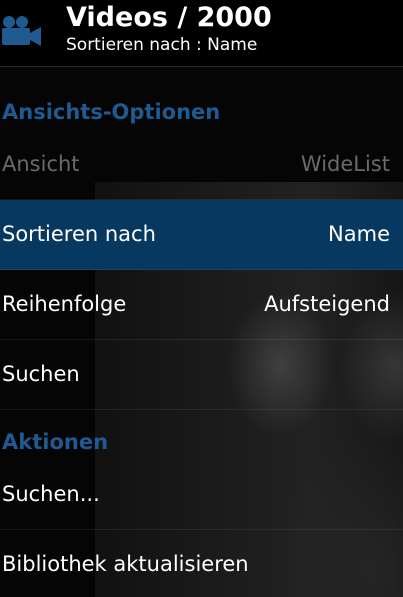 This screenshot has height=597, width=403. Describe the element at coordinates (201, 165) in the screenshot. I see `view-option-row: Ansicht WideList` at that location.